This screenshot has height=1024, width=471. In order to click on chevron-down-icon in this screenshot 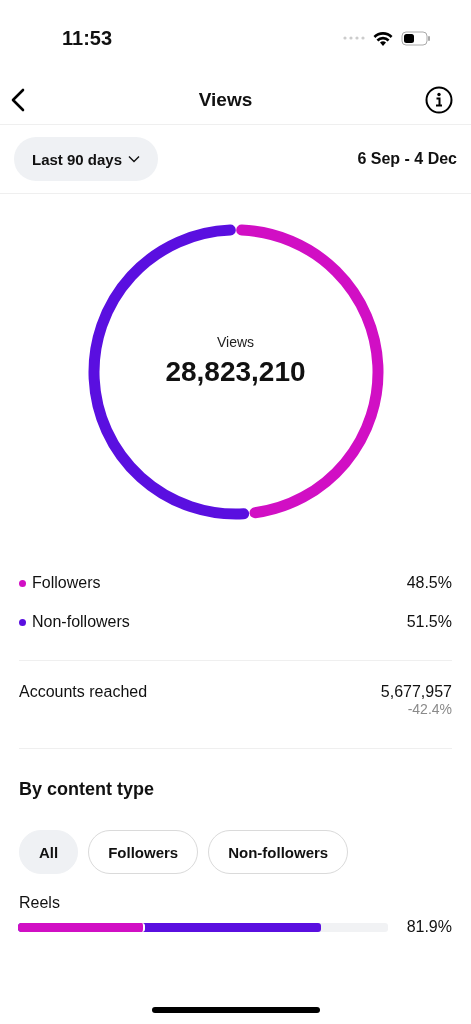, I will do `click(134, 159)`.